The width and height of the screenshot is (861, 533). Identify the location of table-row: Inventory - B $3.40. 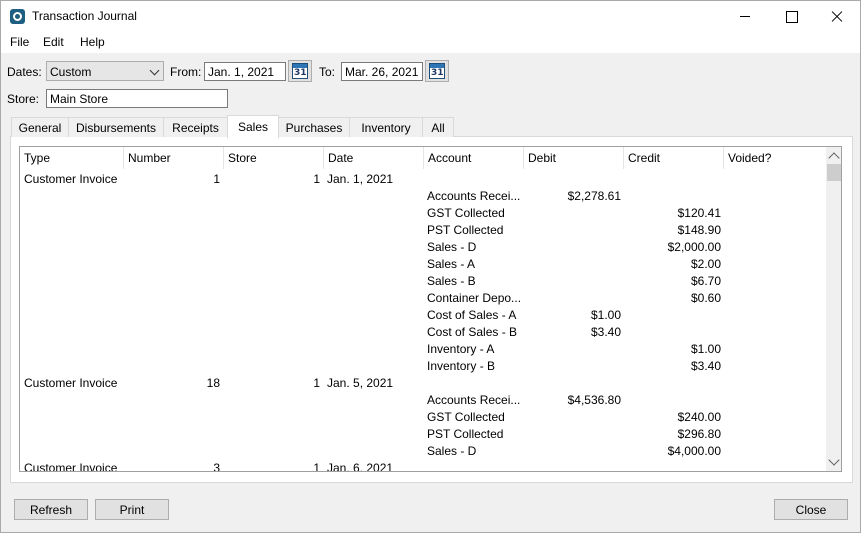
(423, 365).